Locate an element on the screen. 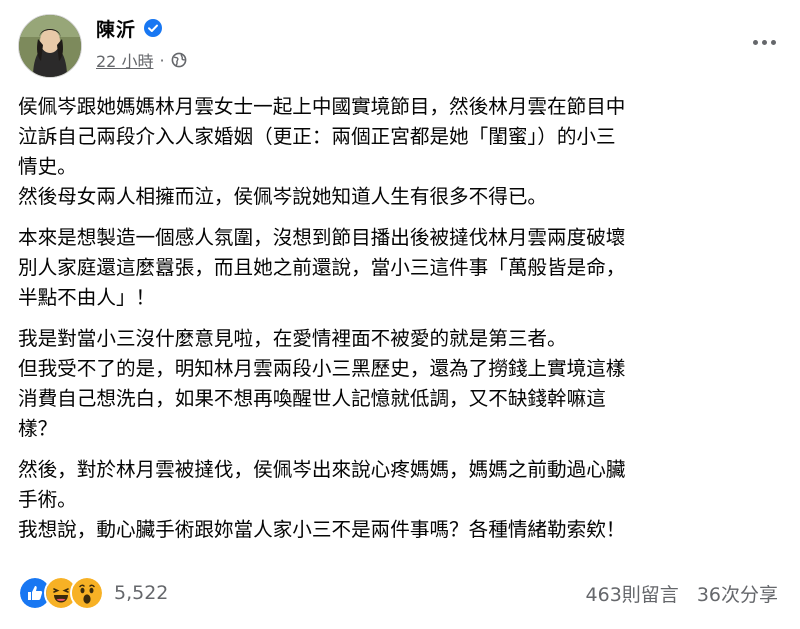  wow-icon is located at coordinates (87, 593).